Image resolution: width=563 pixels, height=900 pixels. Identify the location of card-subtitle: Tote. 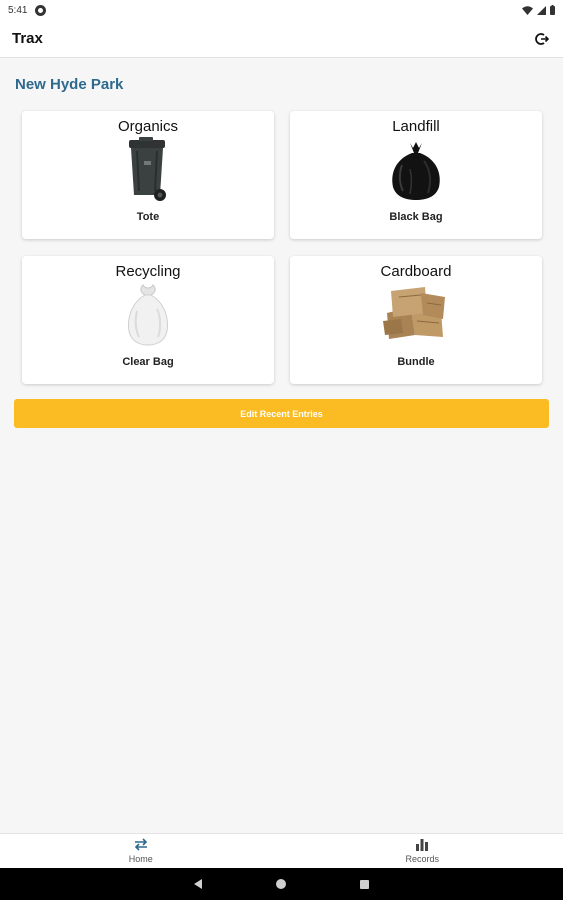
(148, 217).